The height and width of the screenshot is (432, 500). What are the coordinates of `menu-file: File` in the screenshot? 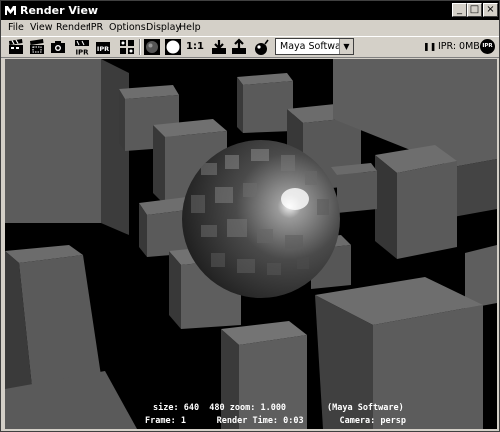 It's located at (16, 28).